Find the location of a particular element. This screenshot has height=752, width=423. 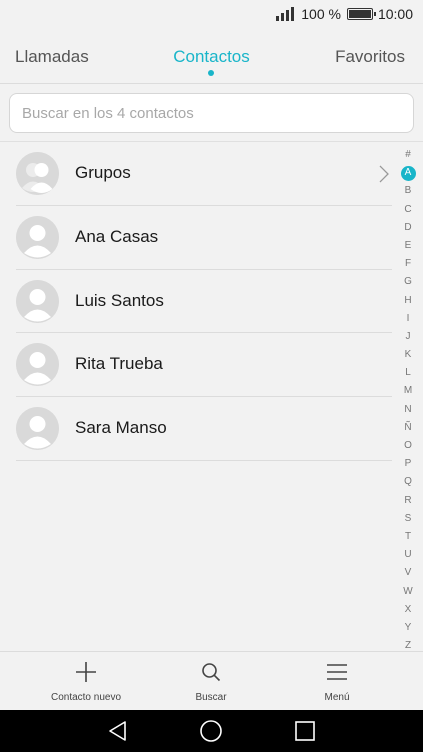

back-icon is located at coordinates (118, 731).